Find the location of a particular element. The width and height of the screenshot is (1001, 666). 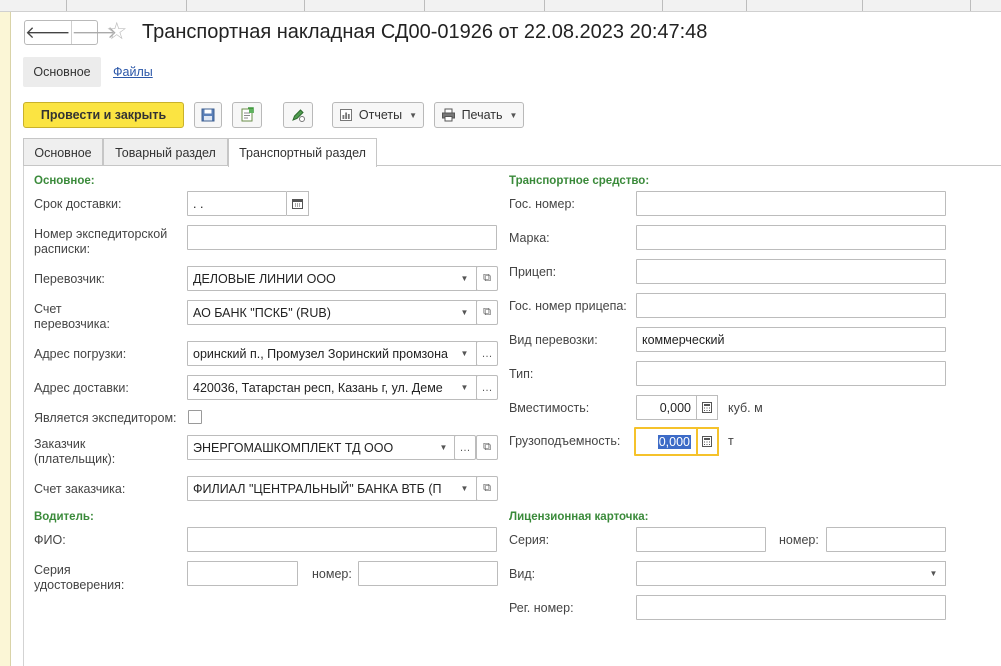

type-label: Тип: is located at coordinates (521, 374).